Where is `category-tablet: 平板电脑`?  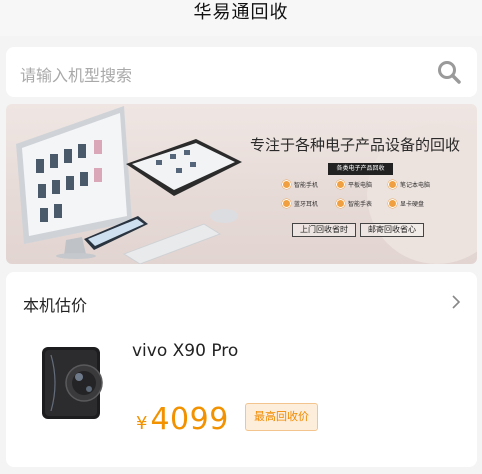 category-tablet: 平板电脑 is located at coordinates (354, 184).